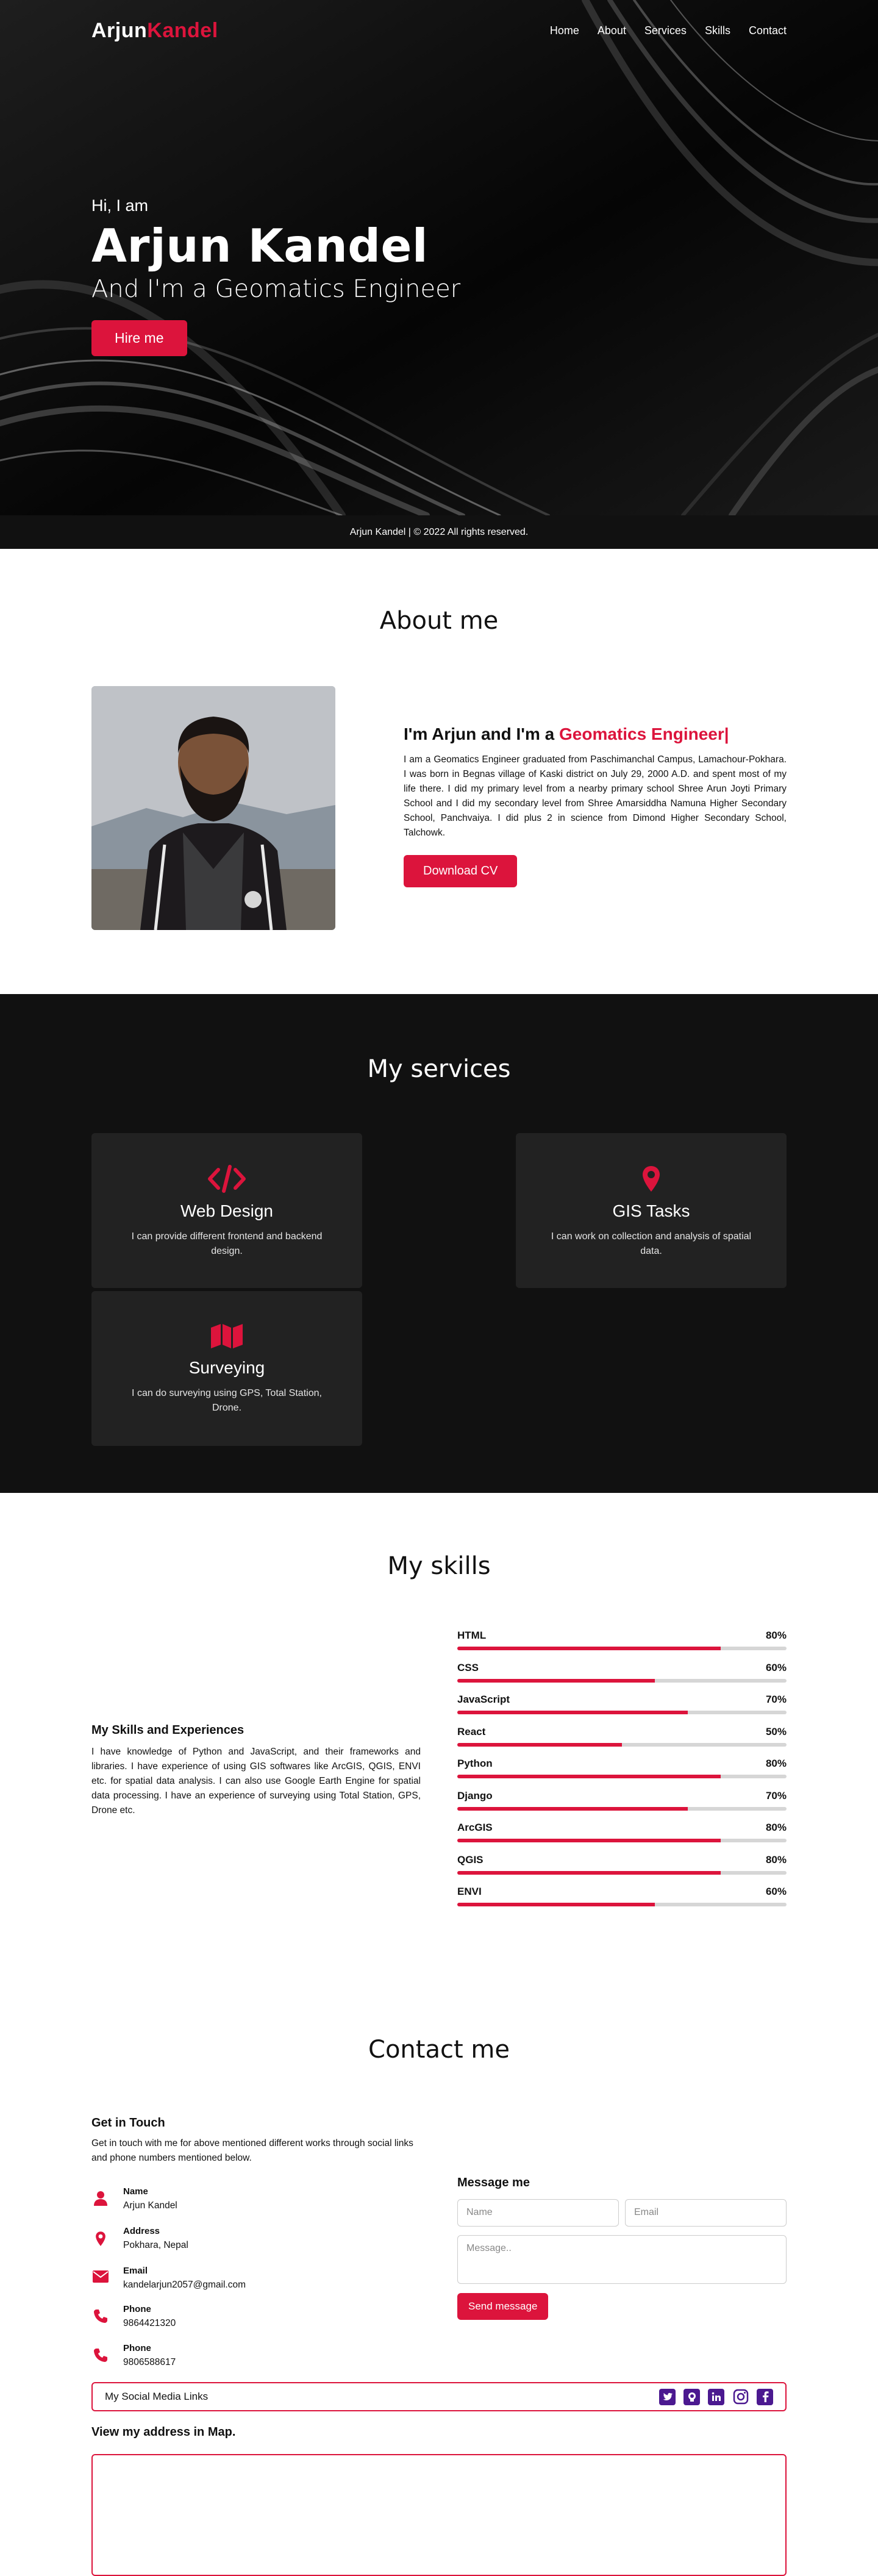  I want to click on nav-contact: Contact, so click(768, 30).